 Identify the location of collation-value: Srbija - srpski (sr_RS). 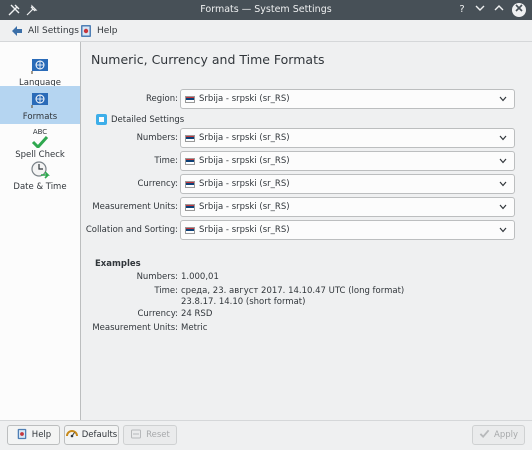
(244, 230).